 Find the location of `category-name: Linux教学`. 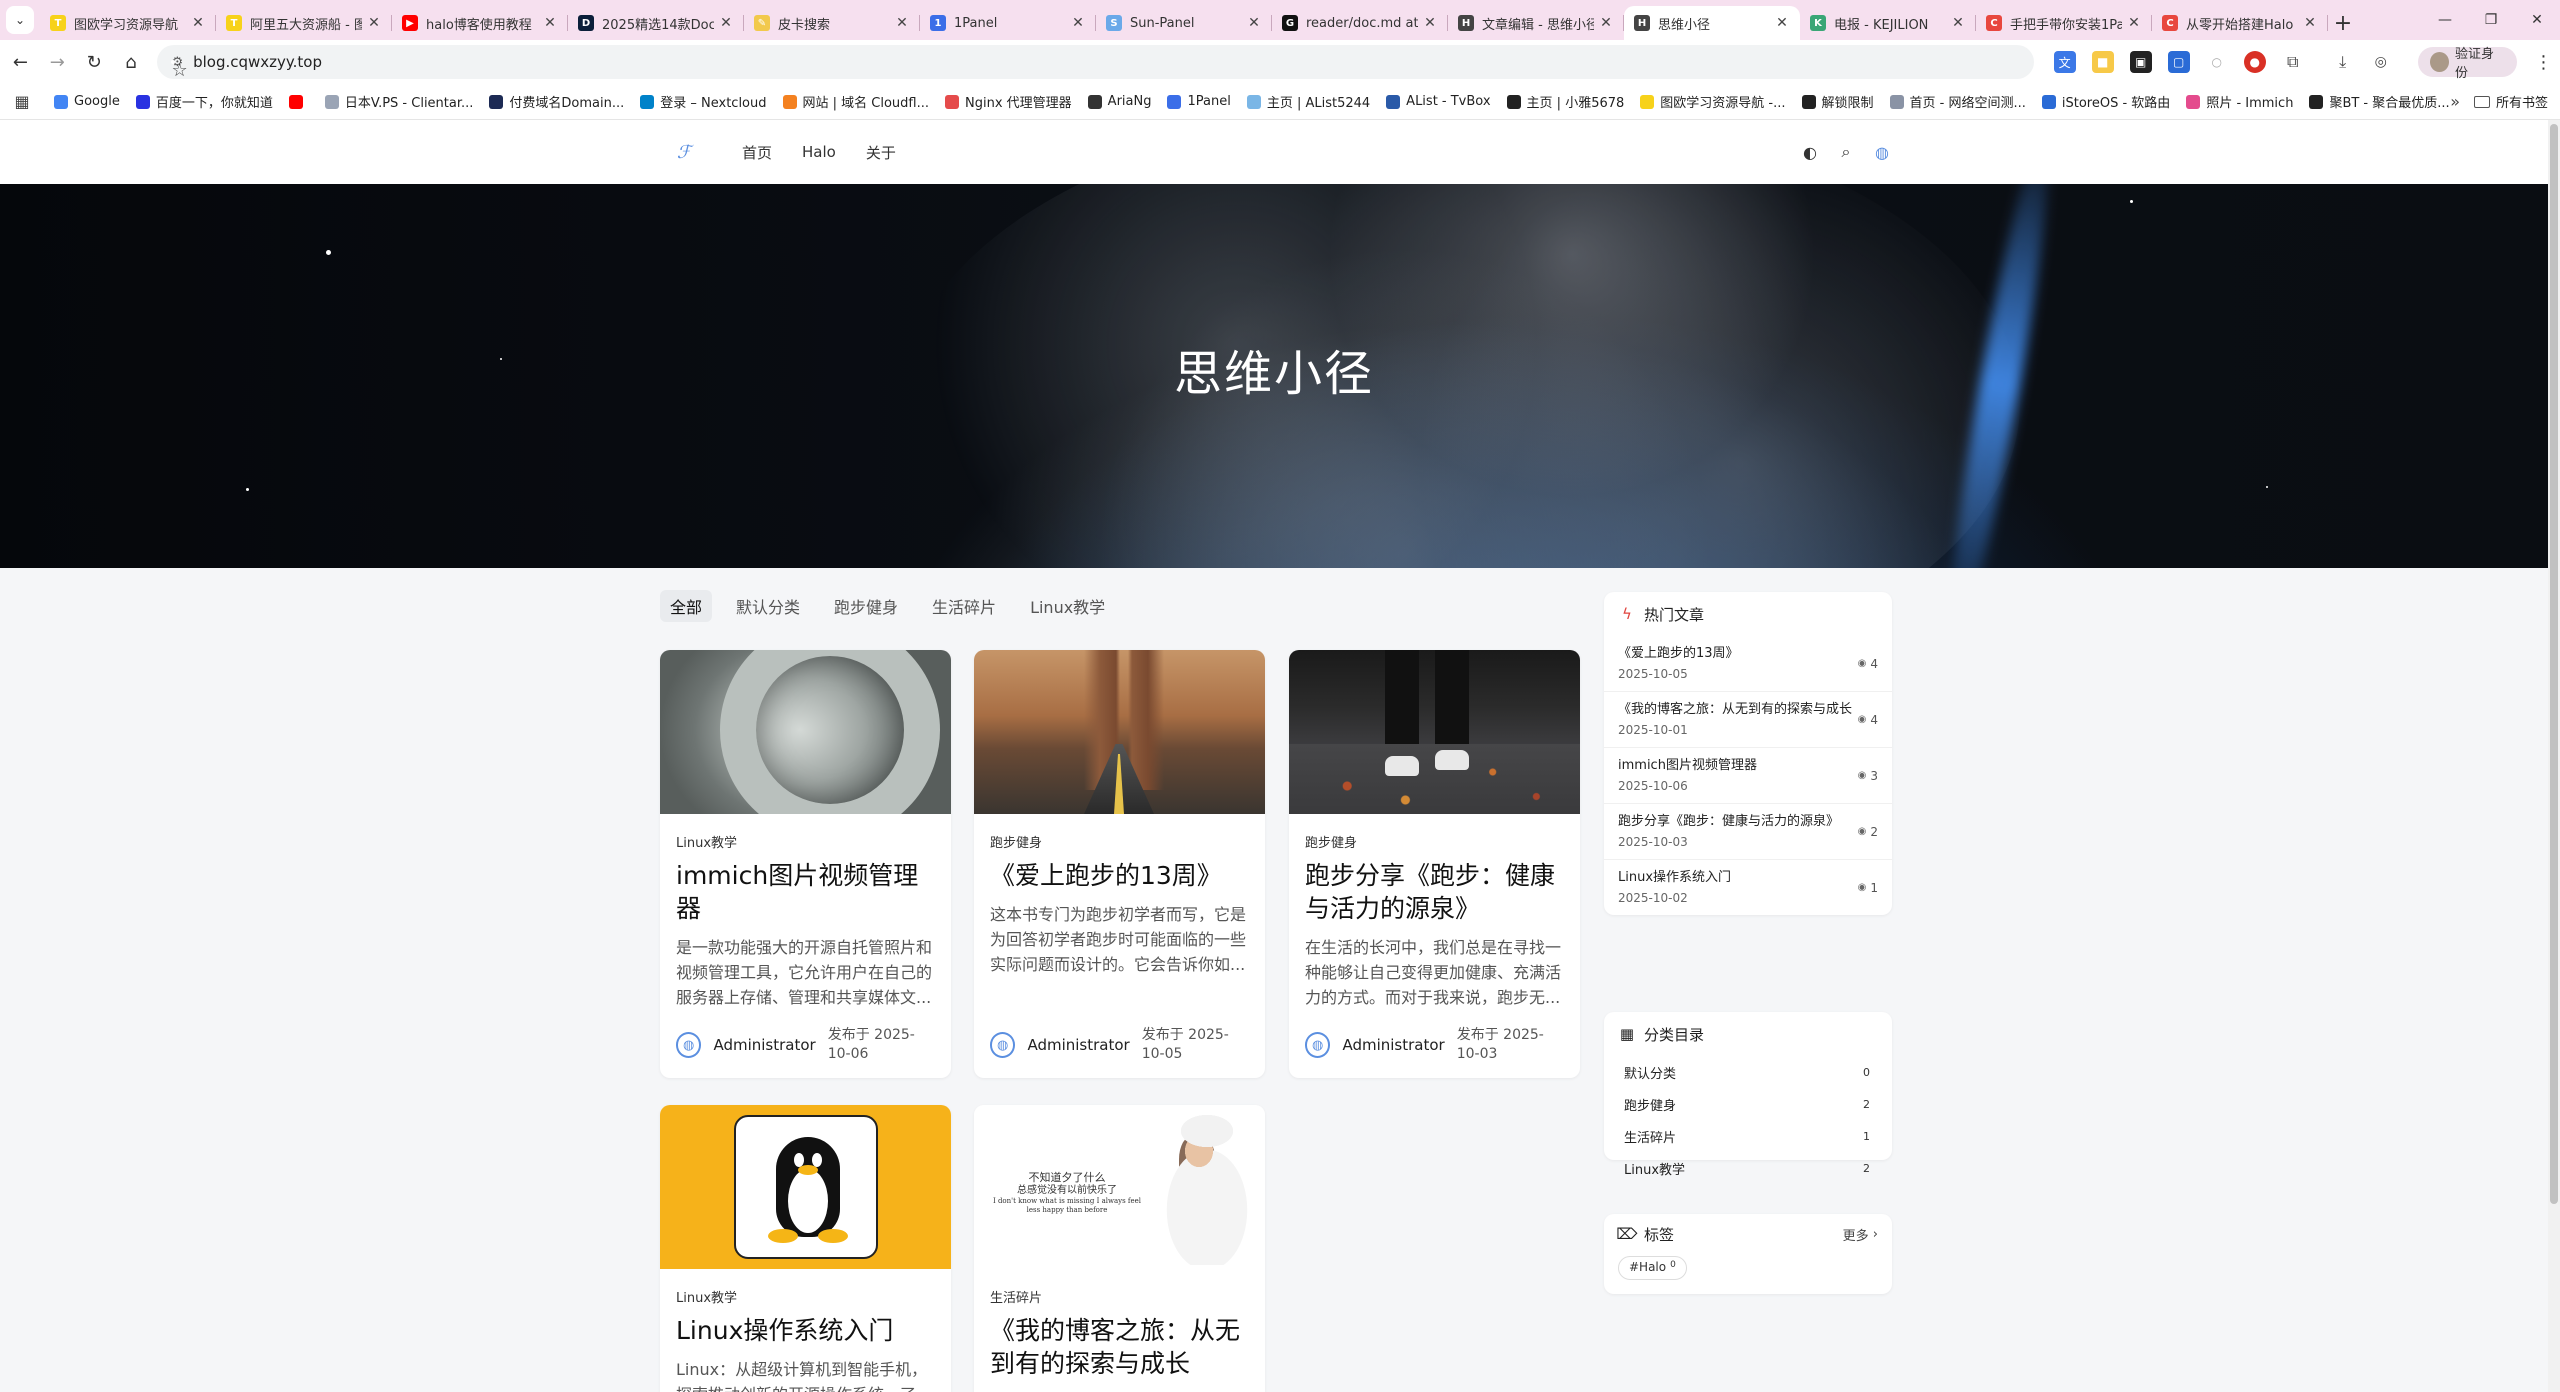

category-name: Linux教学 is located at coordinates (1743, 1168).